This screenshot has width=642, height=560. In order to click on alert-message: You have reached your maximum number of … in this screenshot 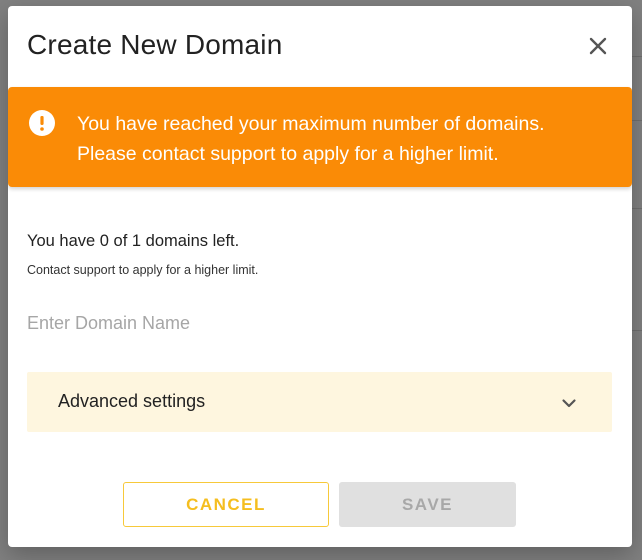, I will do `click(342, 139)`.